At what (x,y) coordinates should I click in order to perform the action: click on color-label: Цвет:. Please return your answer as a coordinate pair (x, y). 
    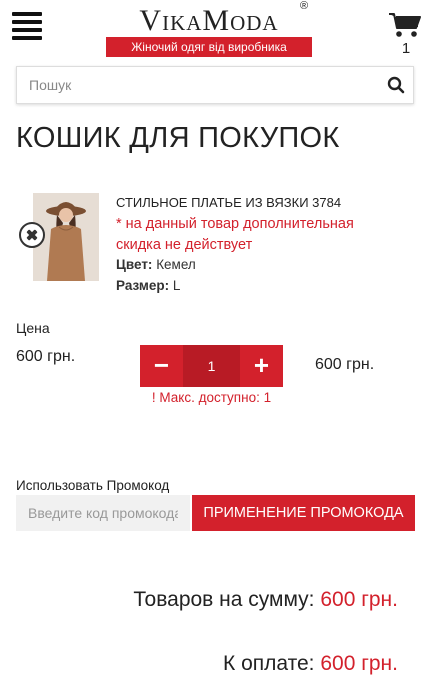
    Looking at the image, I should click on (134, 264).